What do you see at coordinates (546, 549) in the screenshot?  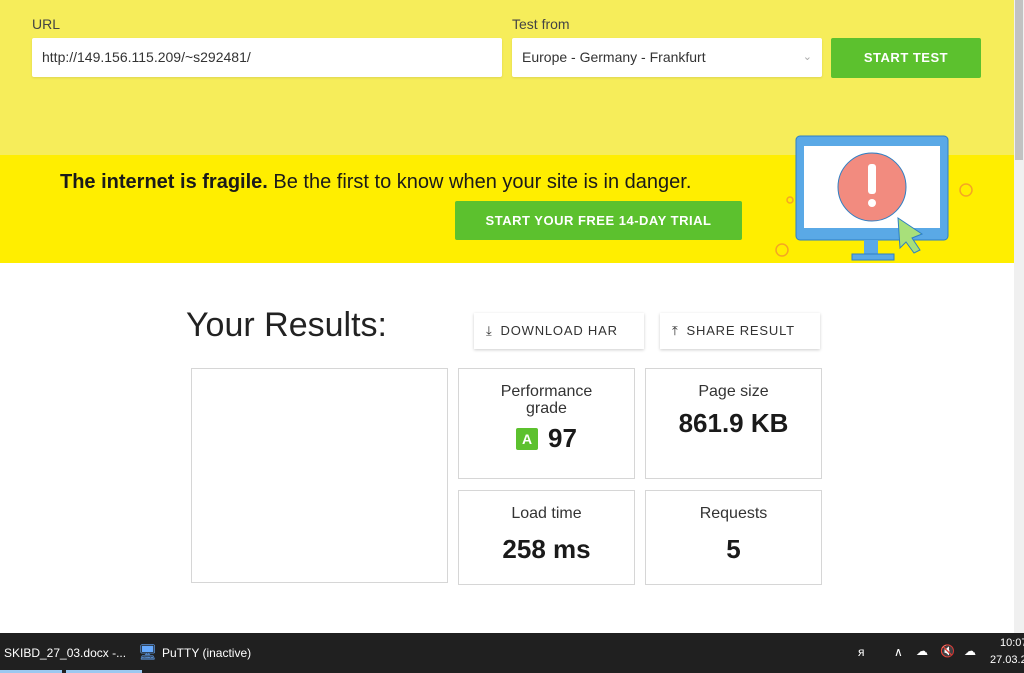 I see `load-time-value: 258 ms` at bounding box center [546, 549].